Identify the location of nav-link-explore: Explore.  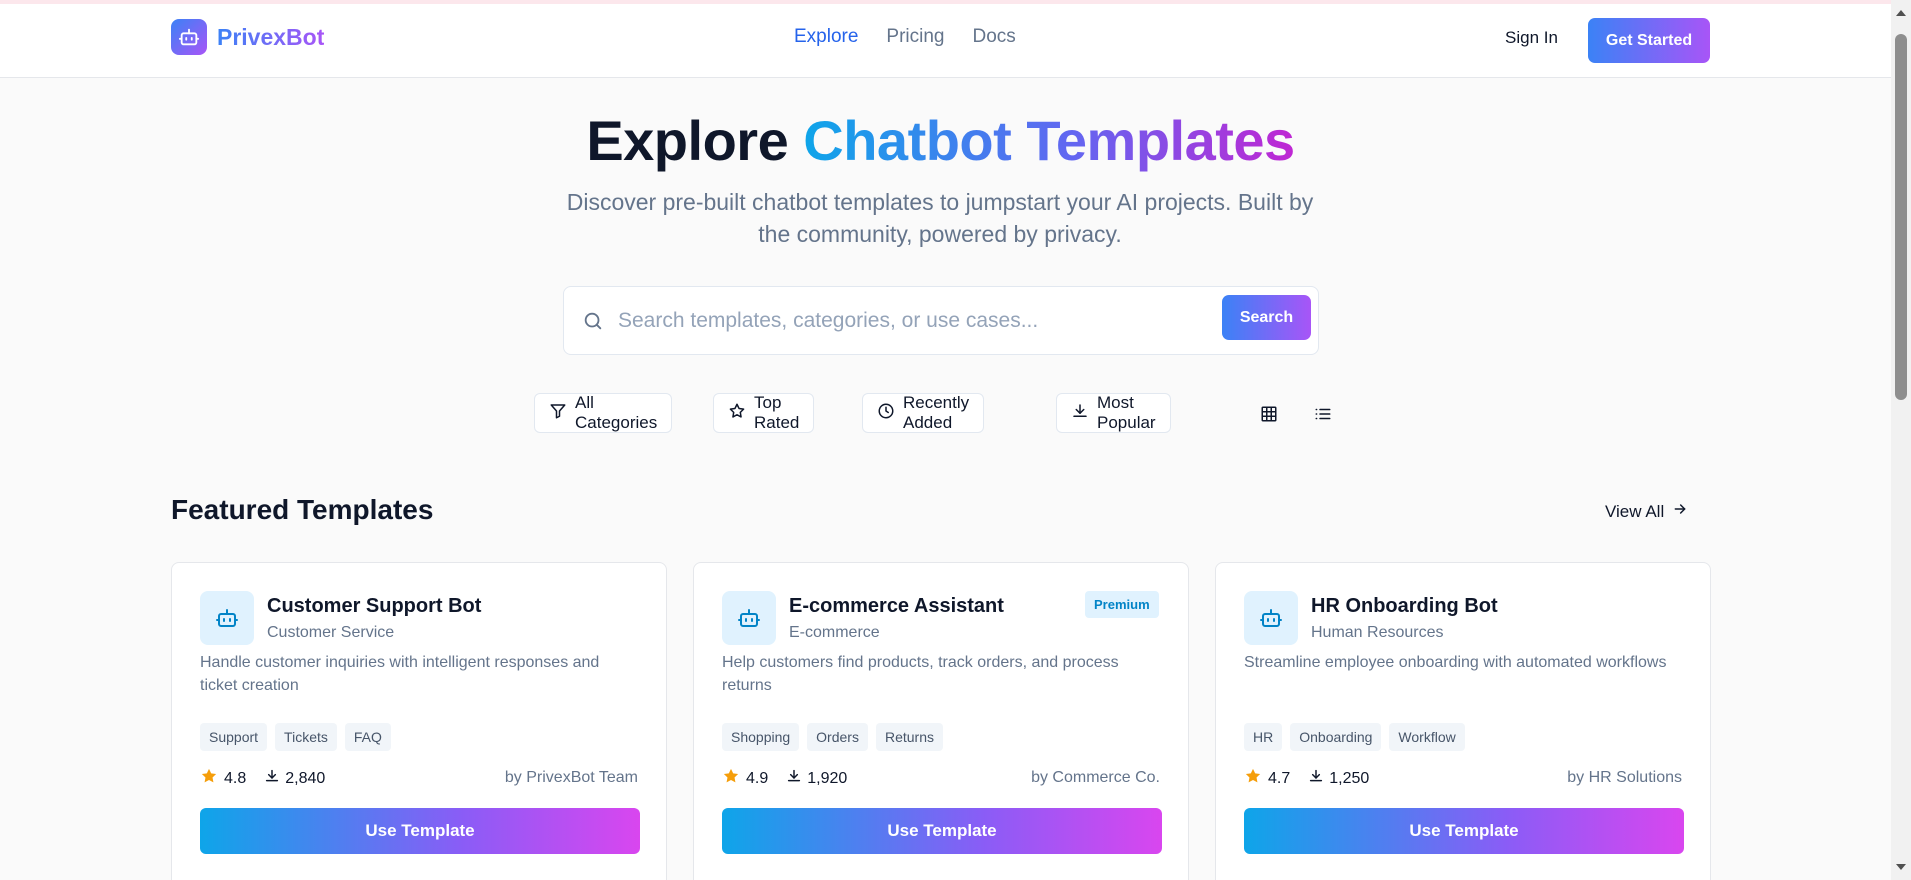
(826, 37).